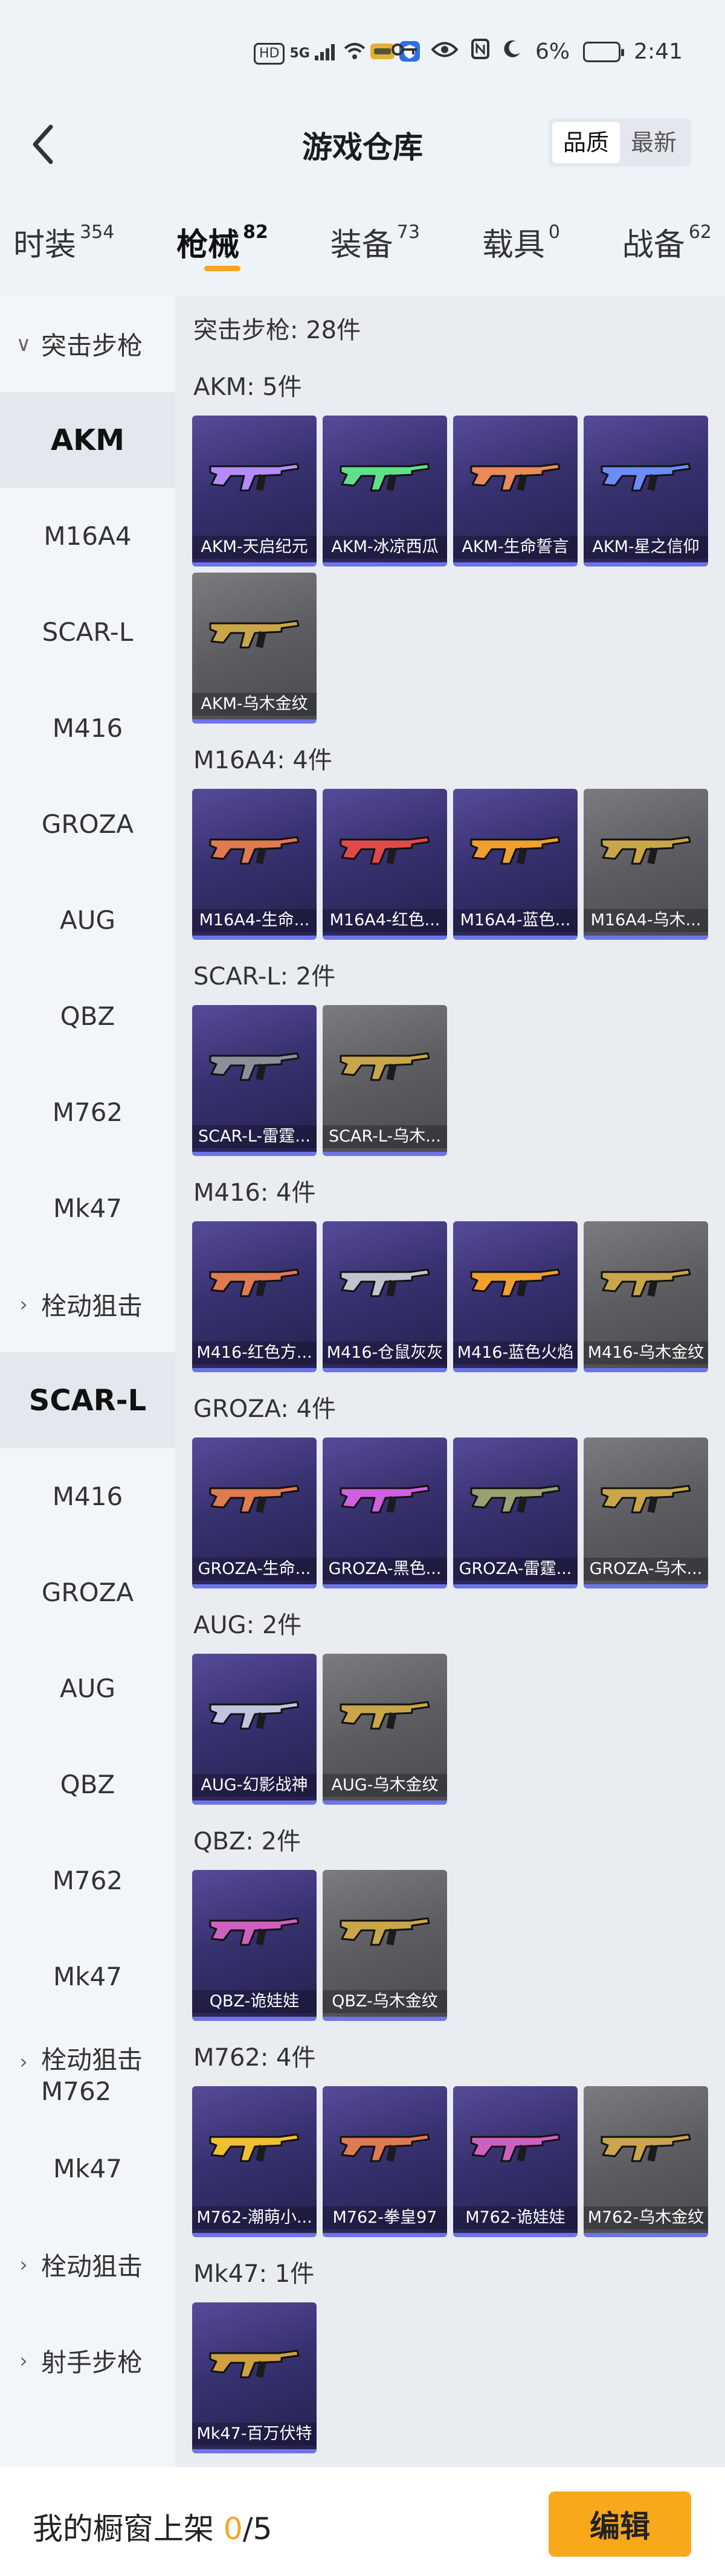 This screenshot has width=725, height=2576. I want to click on weapon-skin-card: AKM-冰凉西瓜, so click(385, 491).